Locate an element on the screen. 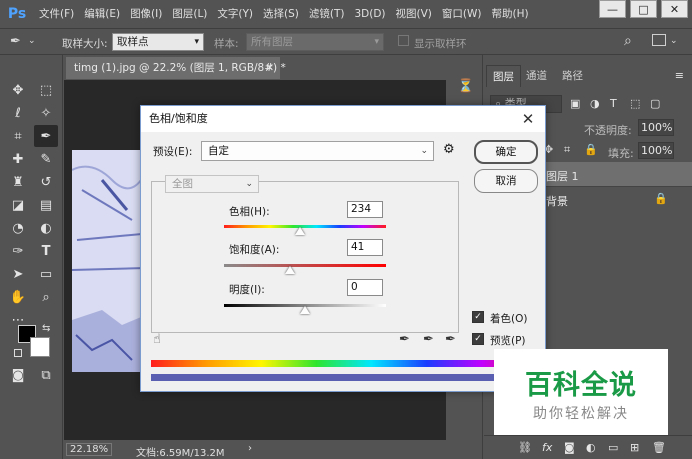 Image resolution: width=692 pixels, height=459 pixels. panel-menu-icon: ≡ is located at coordinates (679, 75).